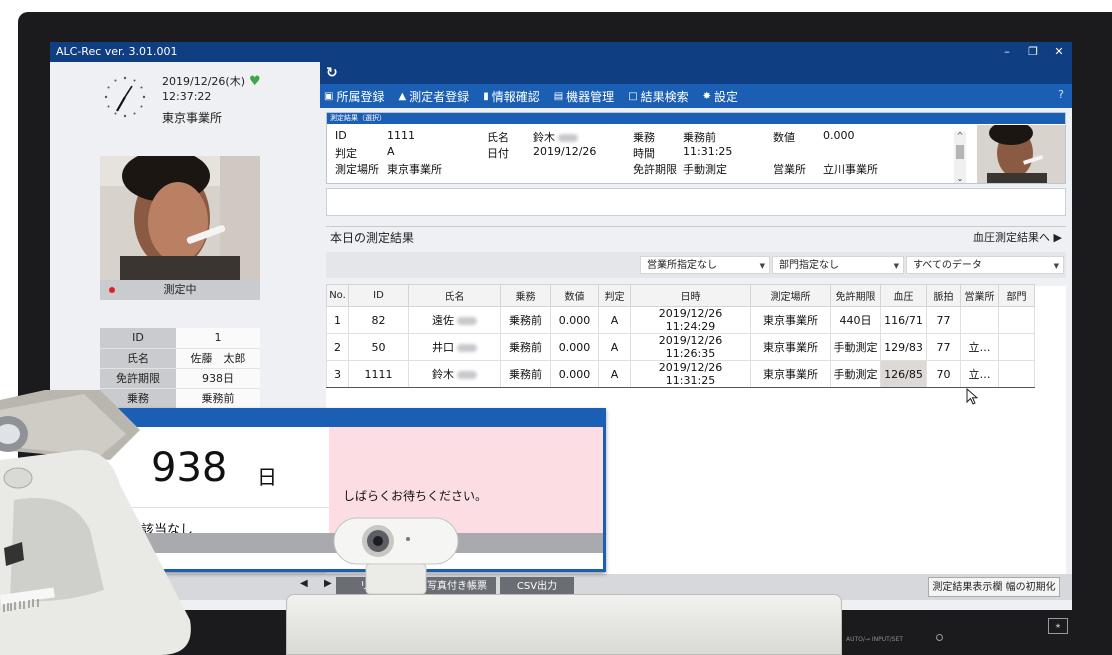  What do you see at coordinates (875, 639) in the screenshot?
I see `bezel-input-label: AUTO/→ INPUT/SET` at bounding box center [875, 639].